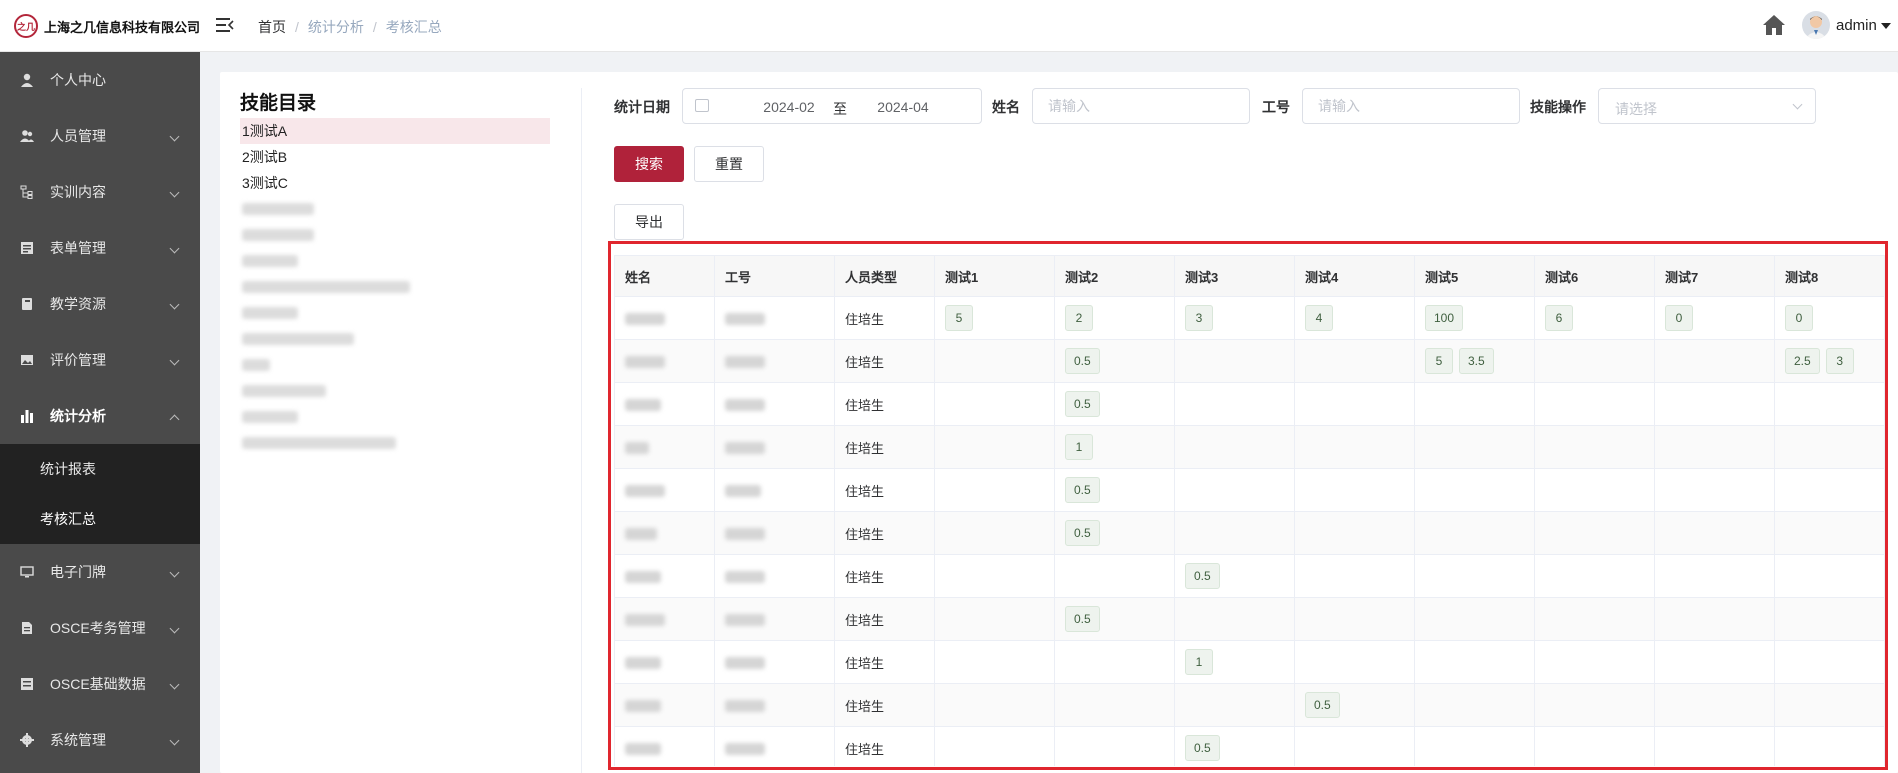  What do you see at coordinates (643, 706) in the screenshot?
I see `redacted-text` at bounding box center [643, 706].